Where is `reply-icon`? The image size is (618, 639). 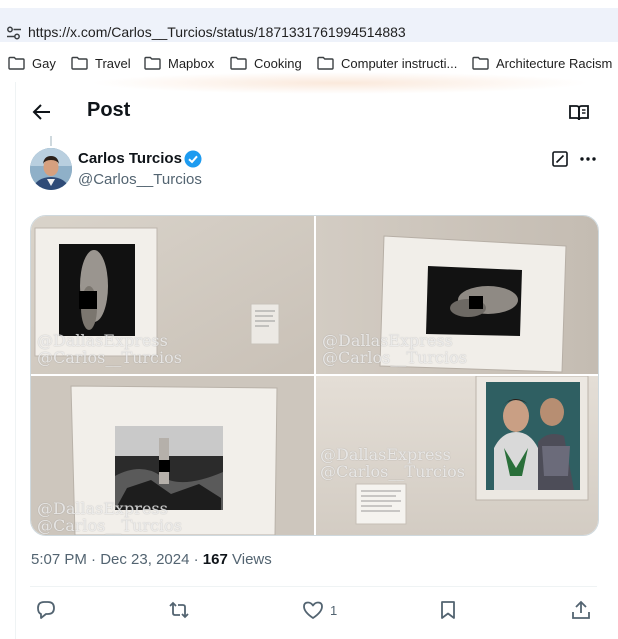
reply-icon is located at coordinates (46, 610).